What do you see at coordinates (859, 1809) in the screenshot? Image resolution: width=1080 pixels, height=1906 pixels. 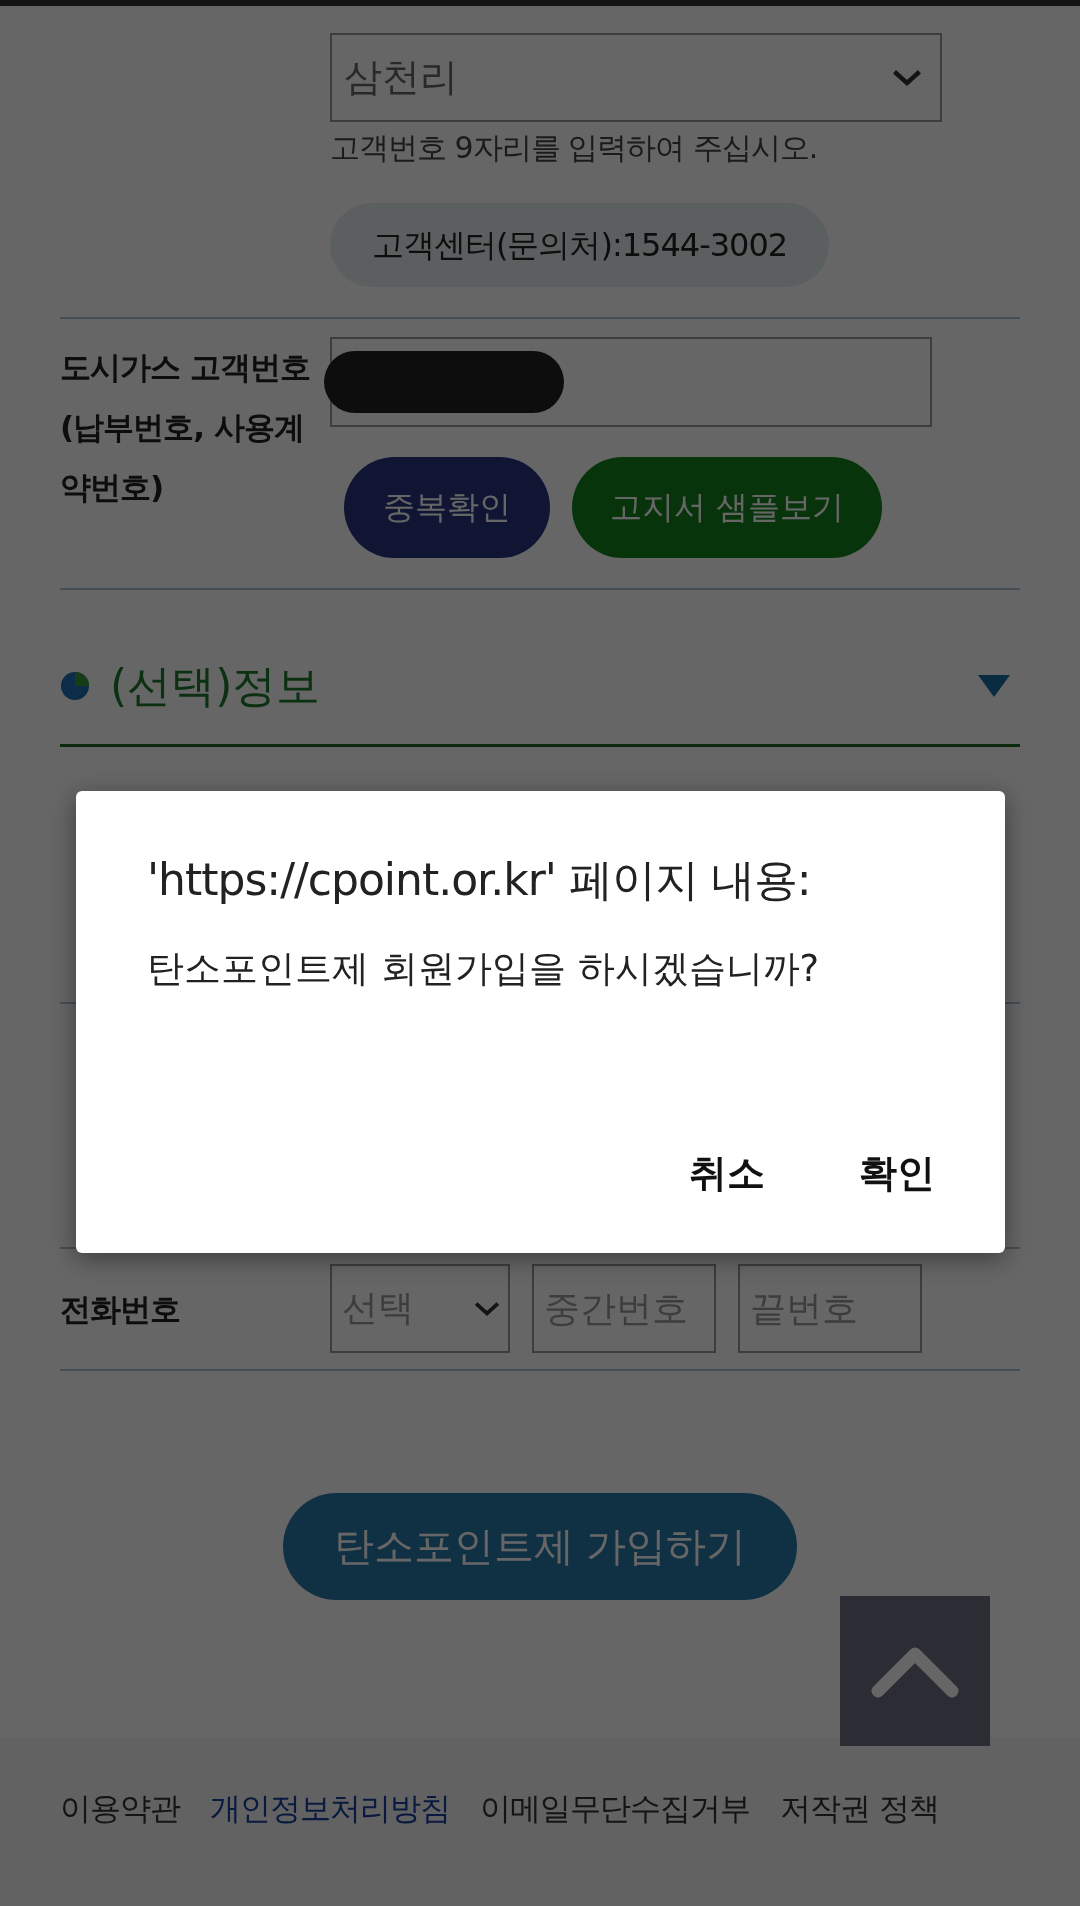 I see `footer-link: 저작권 정책` at bounding box center [859, 1809].